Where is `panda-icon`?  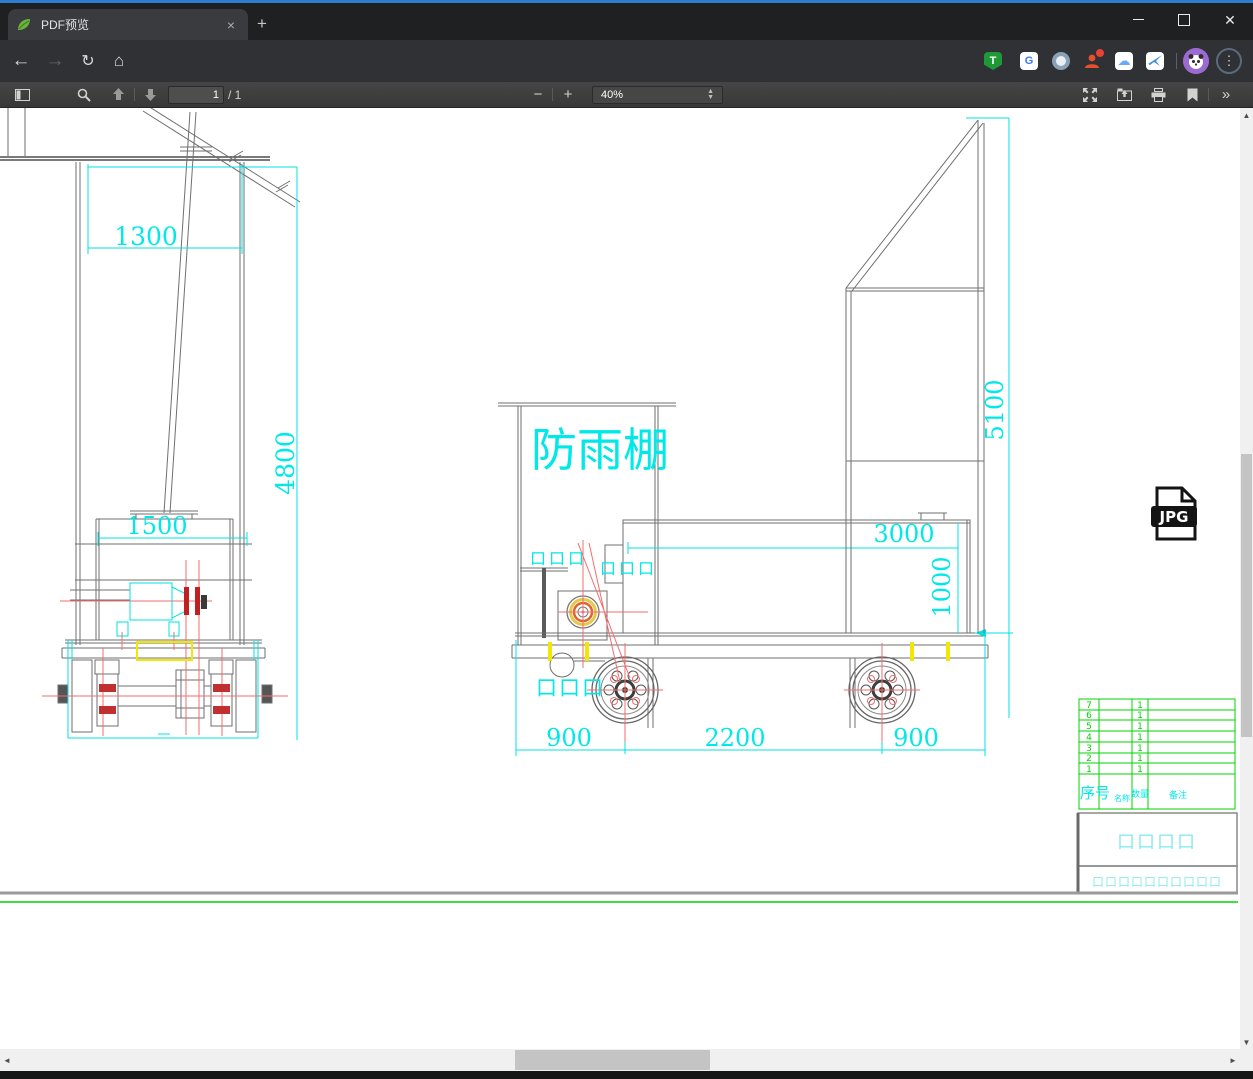 panda-icon is located at coordinates (1196, 61).